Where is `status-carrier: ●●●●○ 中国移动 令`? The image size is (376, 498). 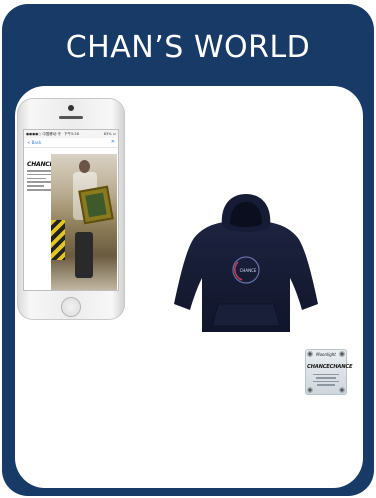
status-carrier: ●●●●○ 中国移动 令 is located at coordinates (43, 134).